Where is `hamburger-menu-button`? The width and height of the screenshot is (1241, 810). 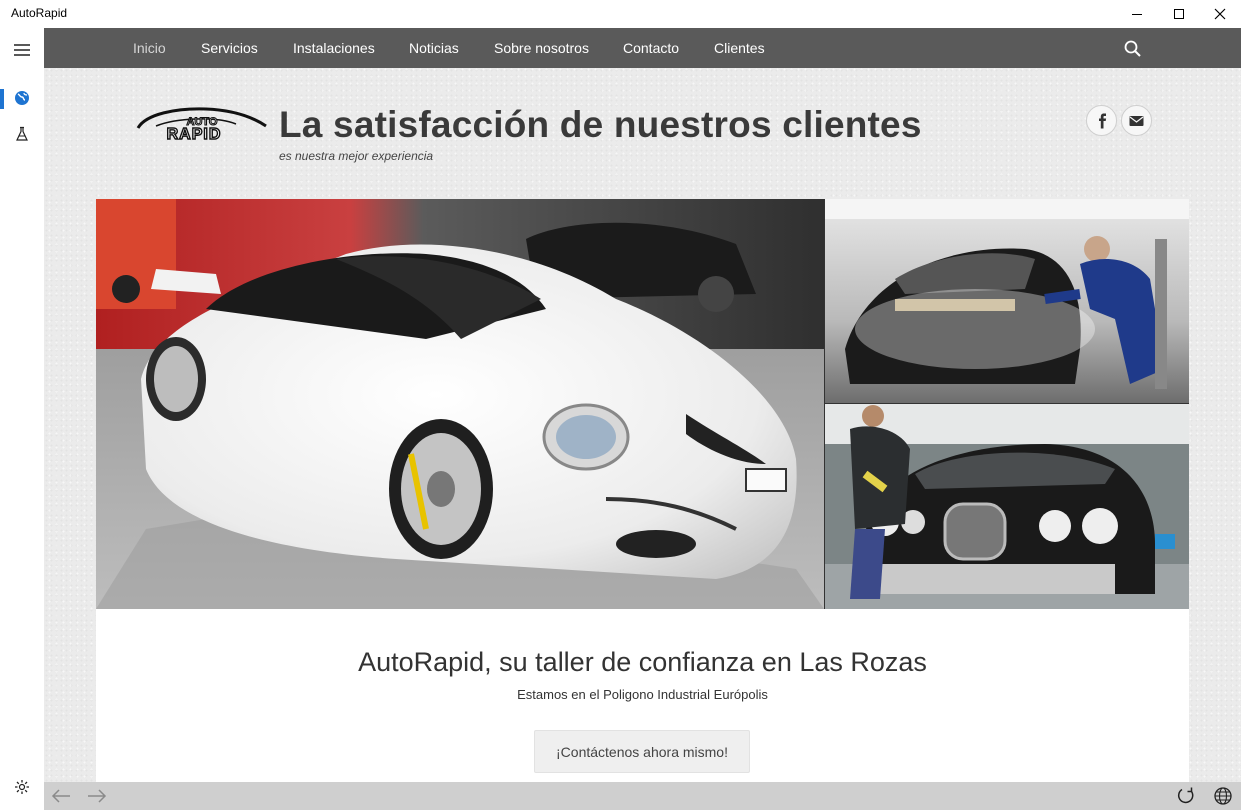
hamburger-menu-button is located at coordinates (22, 50).